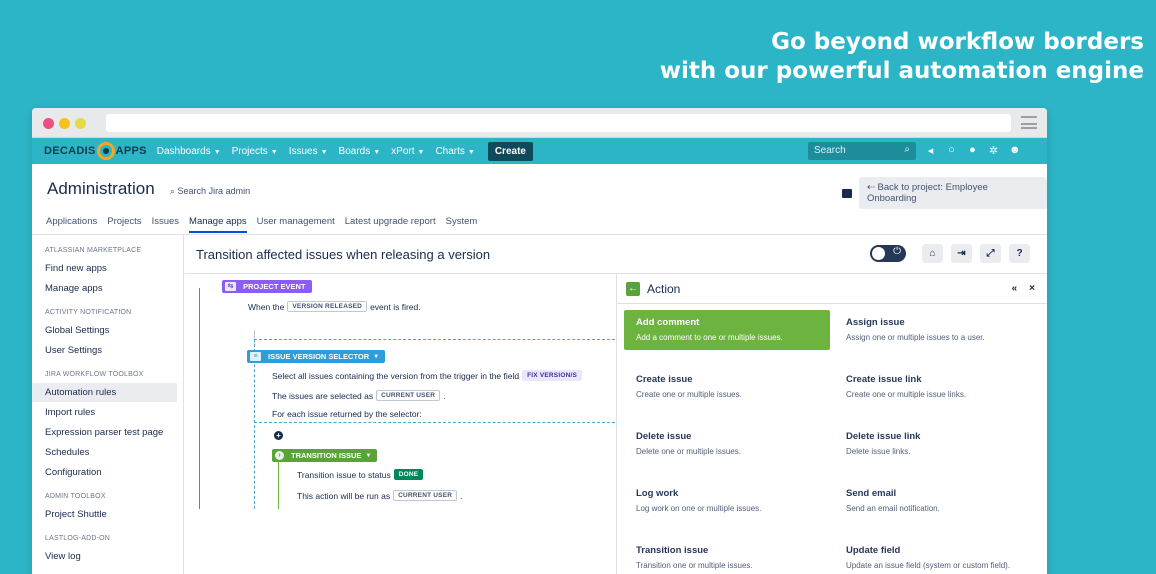 The image size is (1156, 574). I want to click on sidebar-item-import-rules: Import rules, so click(107, 412).